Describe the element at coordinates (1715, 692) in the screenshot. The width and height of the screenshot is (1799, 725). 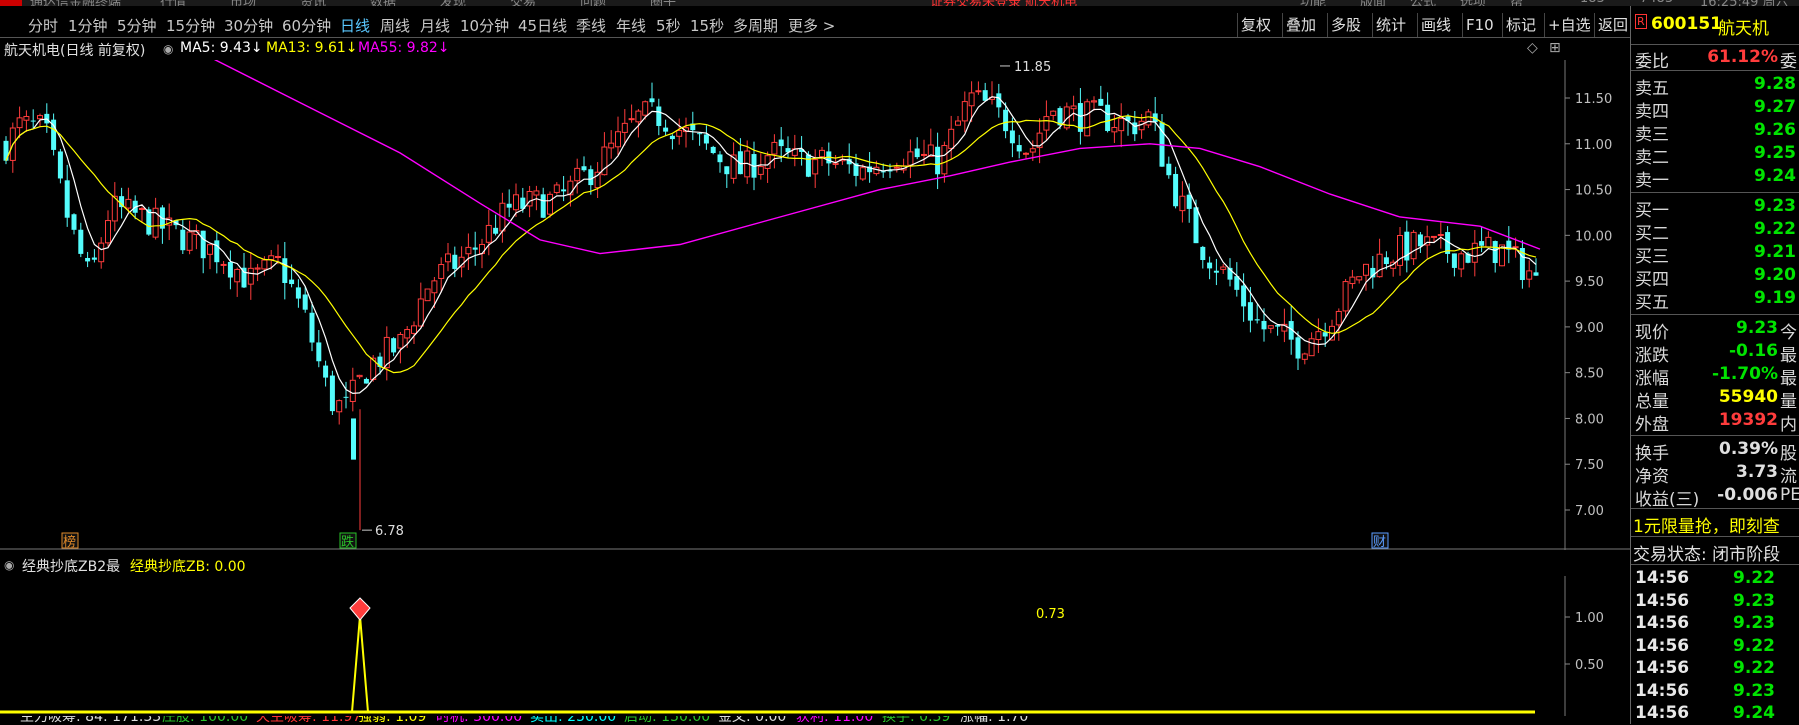
I see `tick-row: 14:56 9.23` at that location.